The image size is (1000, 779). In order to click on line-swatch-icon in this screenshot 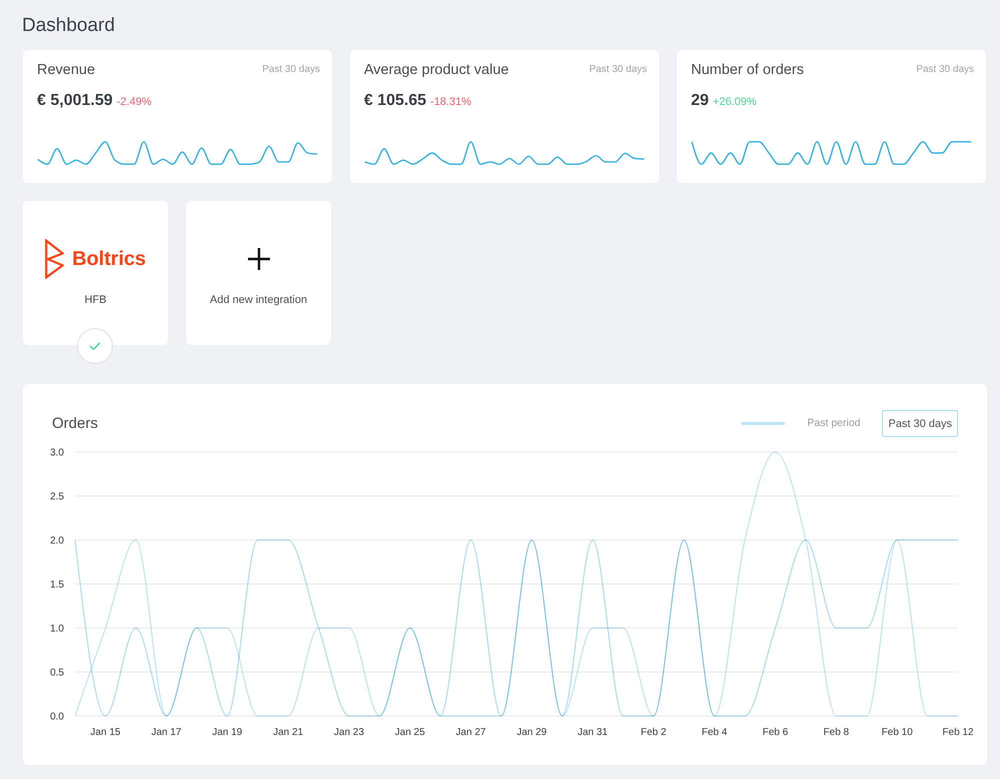, I will do `click(763, 423)`.